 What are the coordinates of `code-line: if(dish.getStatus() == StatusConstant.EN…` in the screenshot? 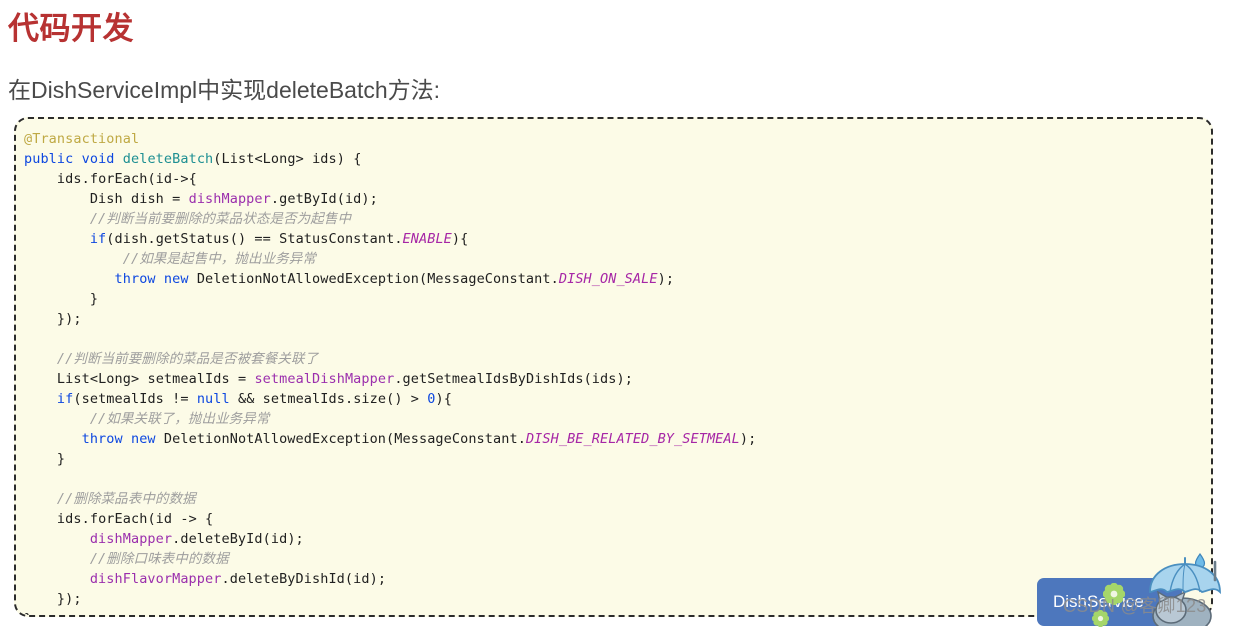 It's located at (279, 239).